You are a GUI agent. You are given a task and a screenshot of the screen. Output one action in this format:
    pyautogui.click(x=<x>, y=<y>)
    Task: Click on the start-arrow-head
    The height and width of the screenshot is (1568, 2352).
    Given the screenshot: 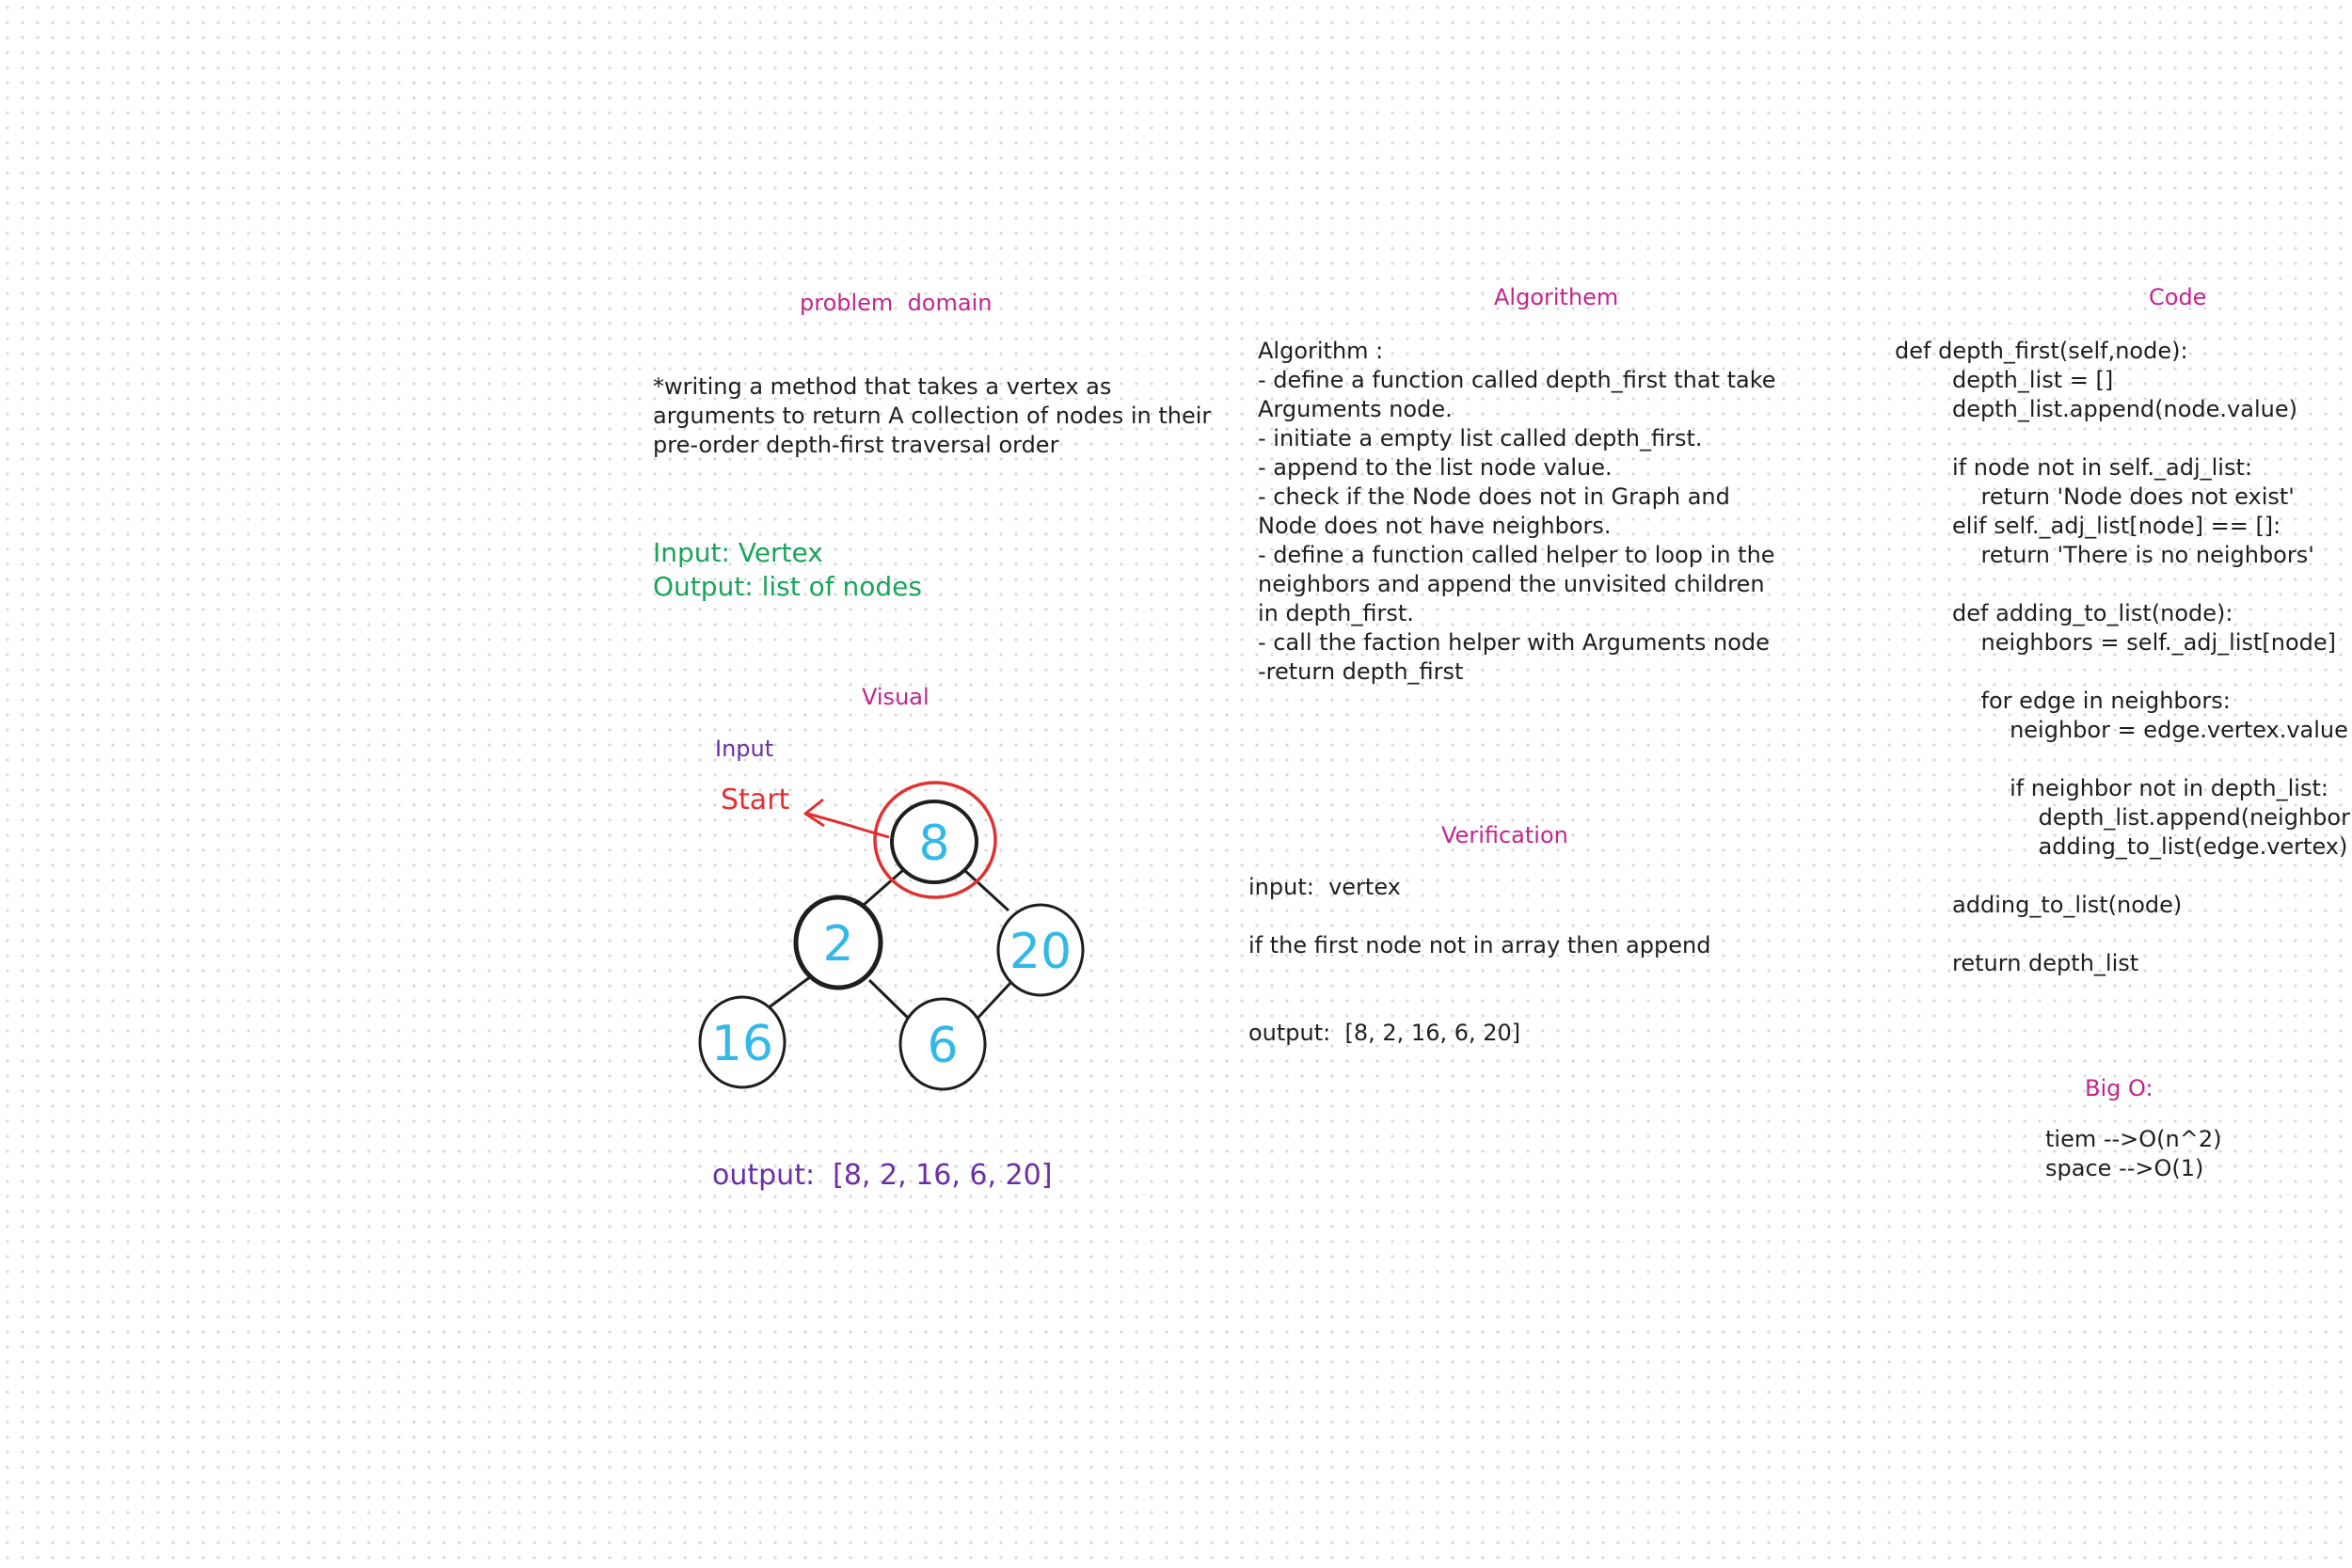 What is the action you would take?
    pyautogui.click(x=814, y=813)
    